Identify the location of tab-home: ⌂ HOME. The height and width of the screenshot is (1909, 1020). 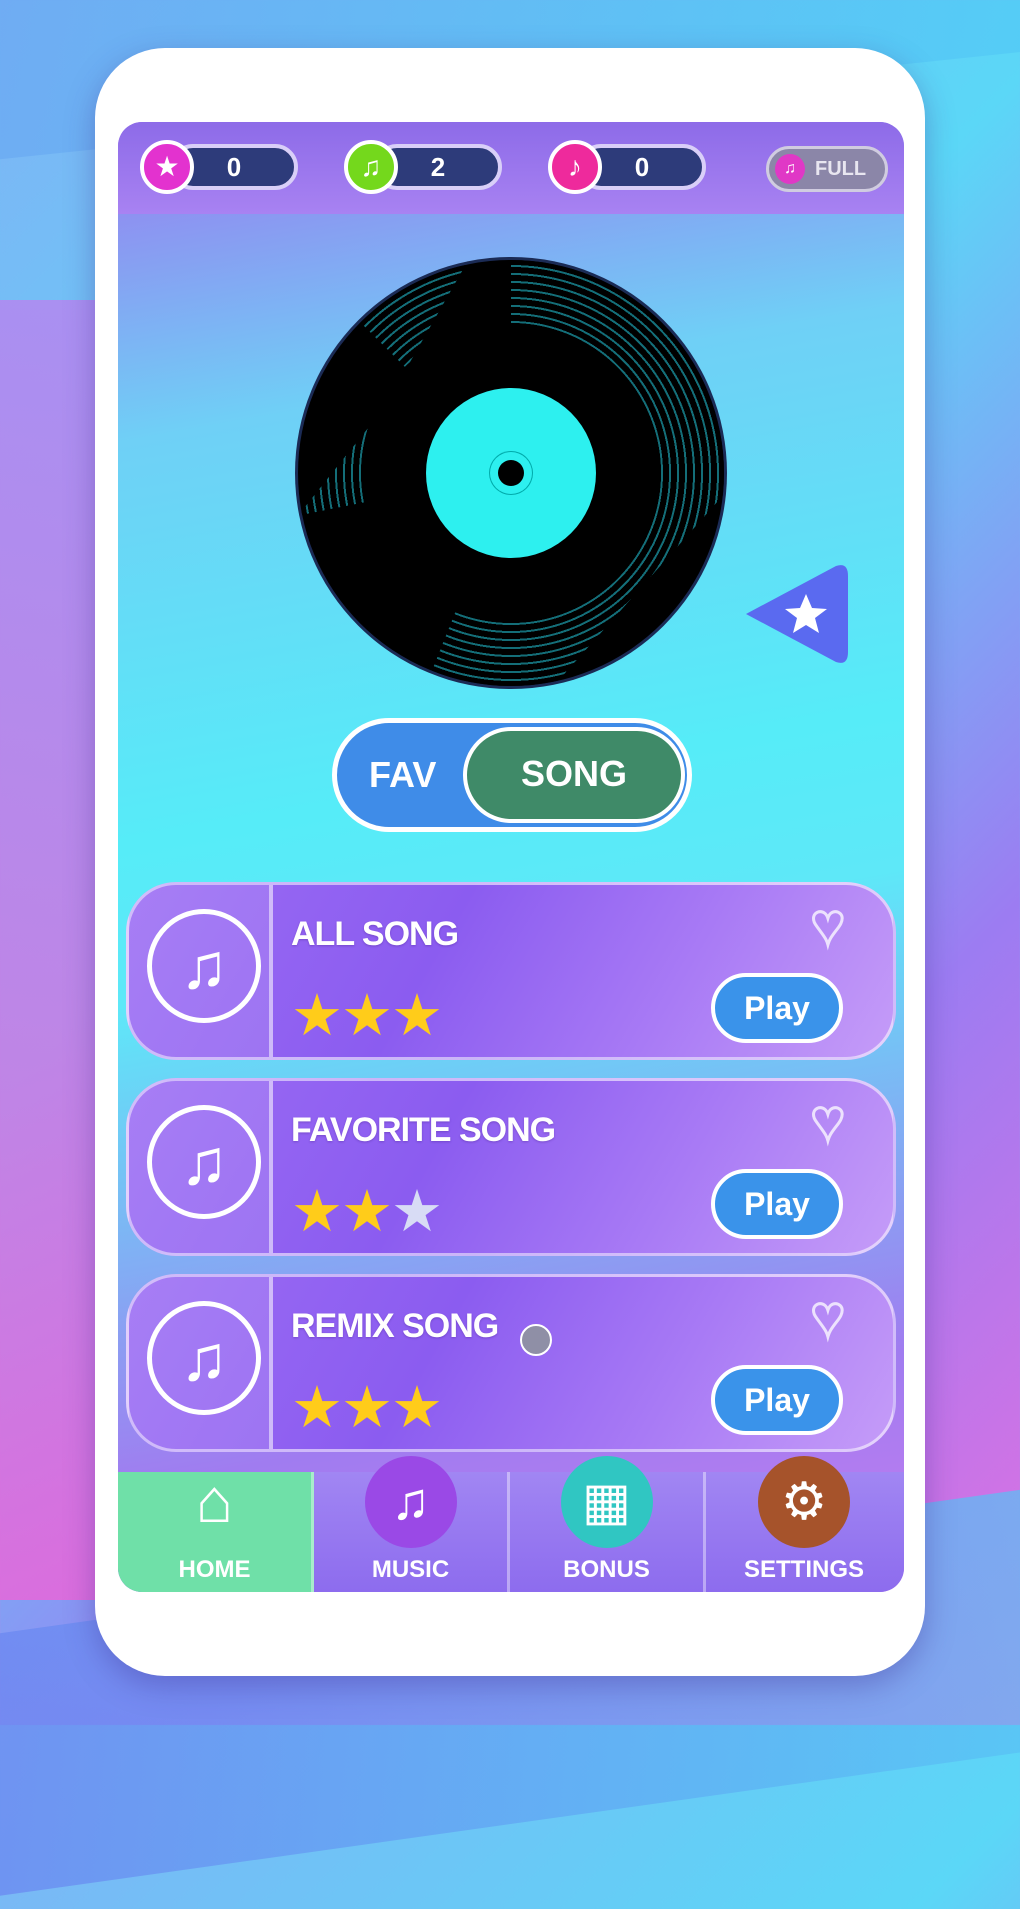
(216, 1529).